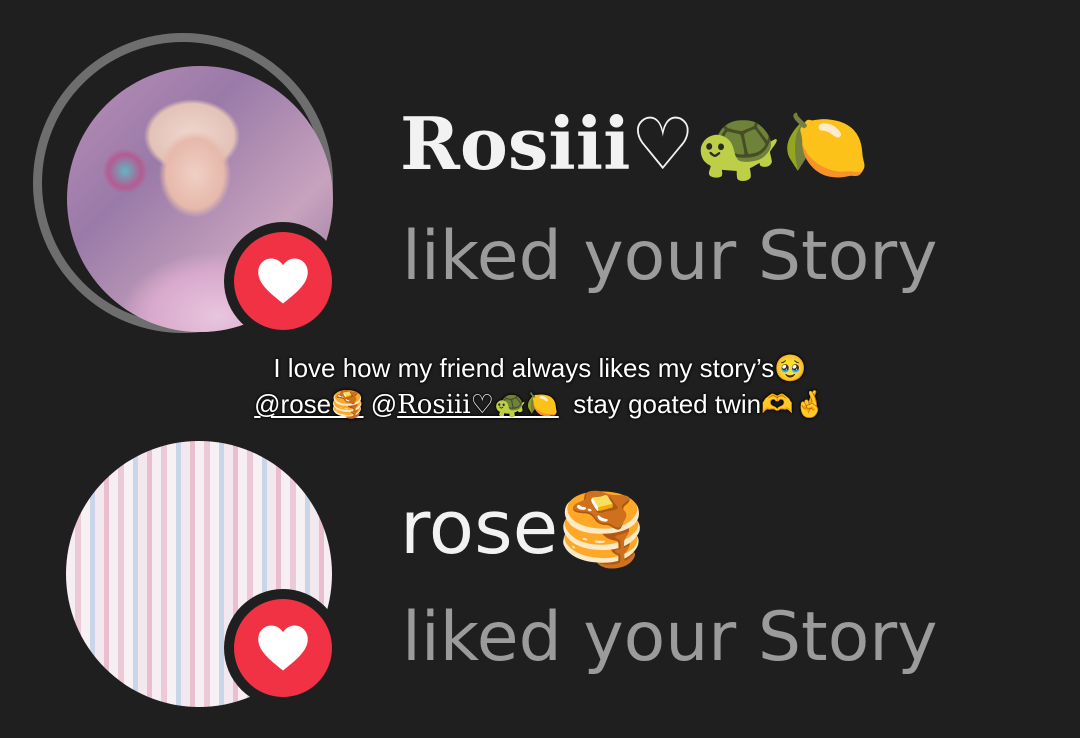 This screenshot has width=1080, height=738. What do you see at coordinates (699, 404) in the screenshot?
I see `caption-tail: stay goated twin🫶🤞` at bounding box center [699, 404].